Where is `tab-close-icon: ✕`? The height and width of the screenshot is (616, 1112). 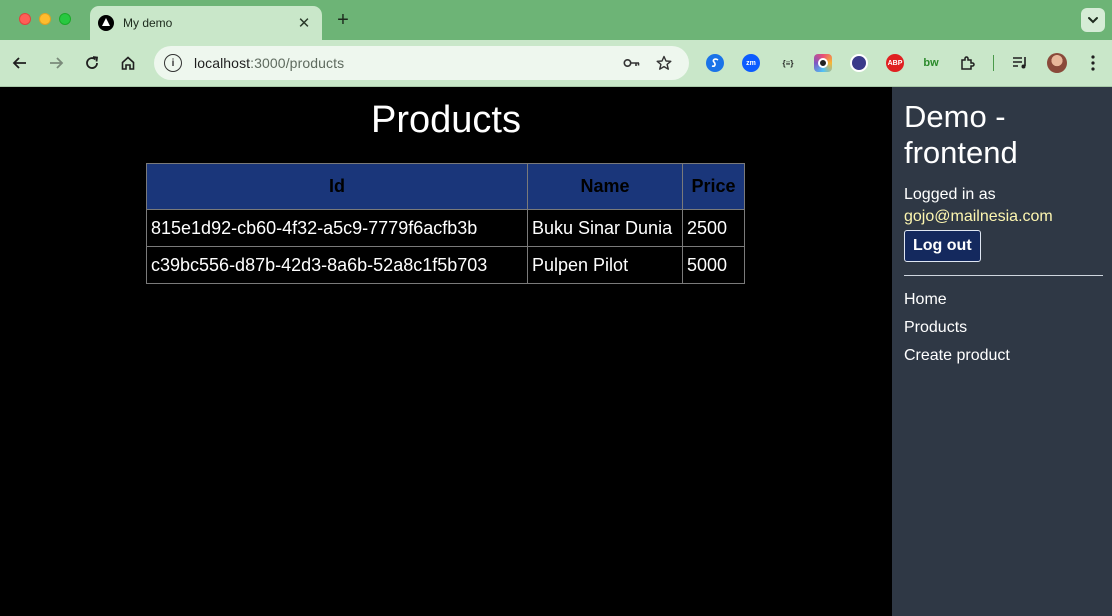 tab-close-icon: ✕ is located at coordinates (304, 23).